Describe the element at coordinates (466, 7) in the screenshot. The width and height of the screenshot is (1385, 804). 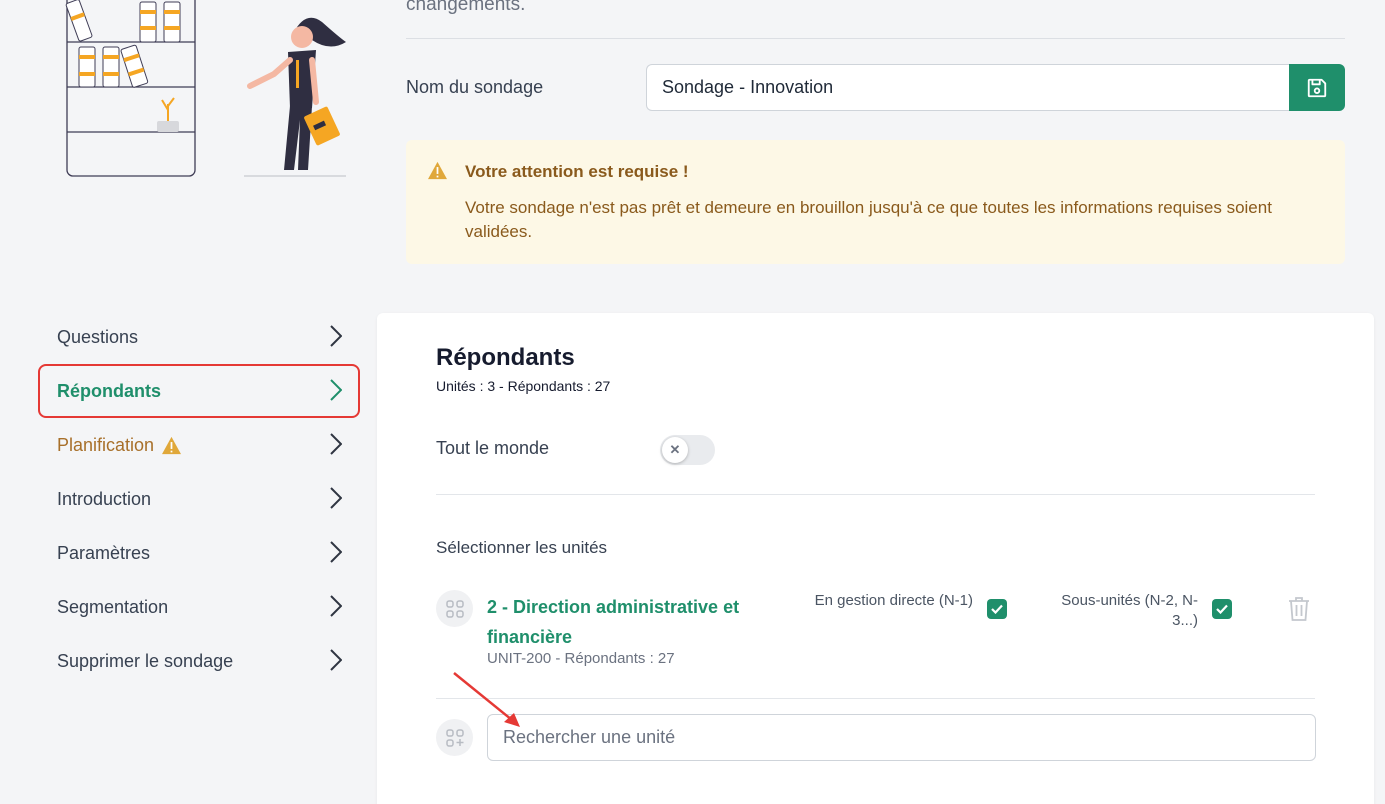
I see `intro-text: changements.` at that location.